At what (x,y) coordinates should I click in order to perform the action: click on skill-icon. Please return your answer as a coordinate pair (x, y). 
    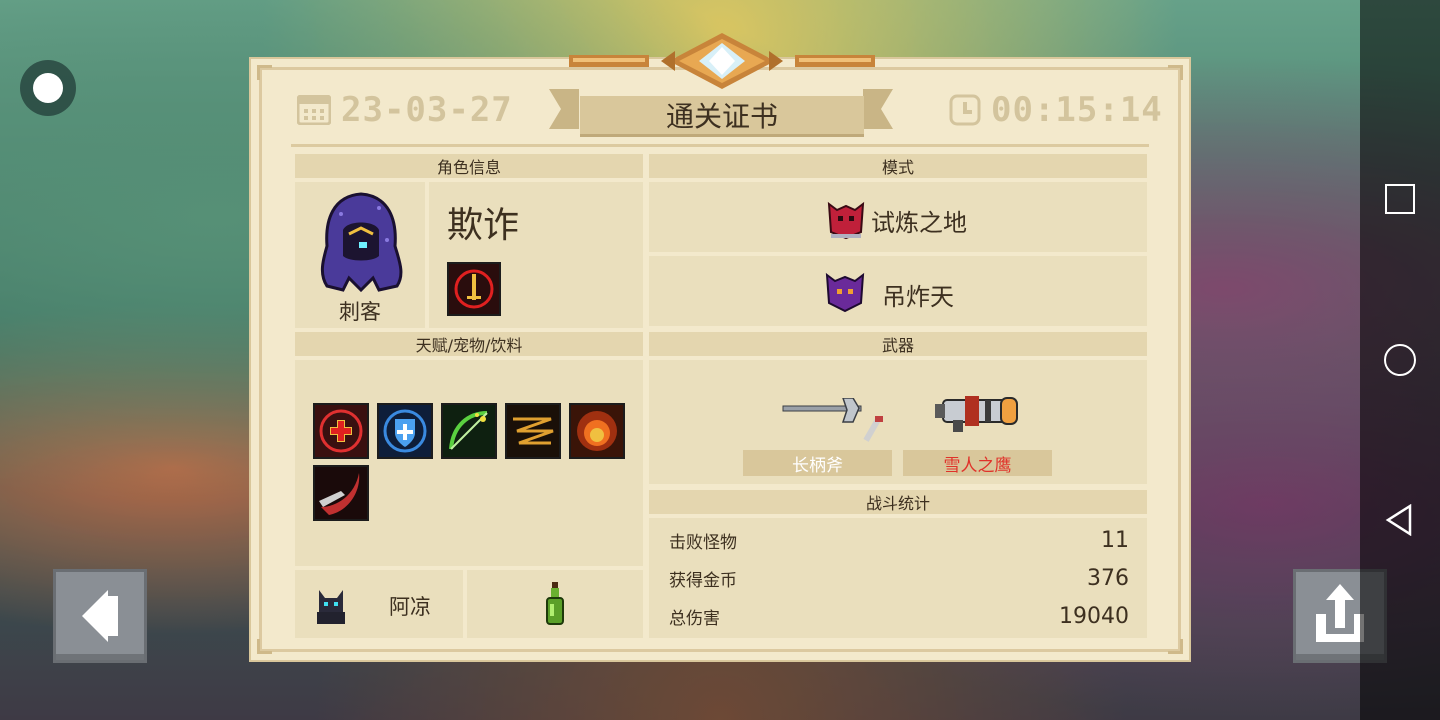
    Looking at the image, I should click on (474, 289).